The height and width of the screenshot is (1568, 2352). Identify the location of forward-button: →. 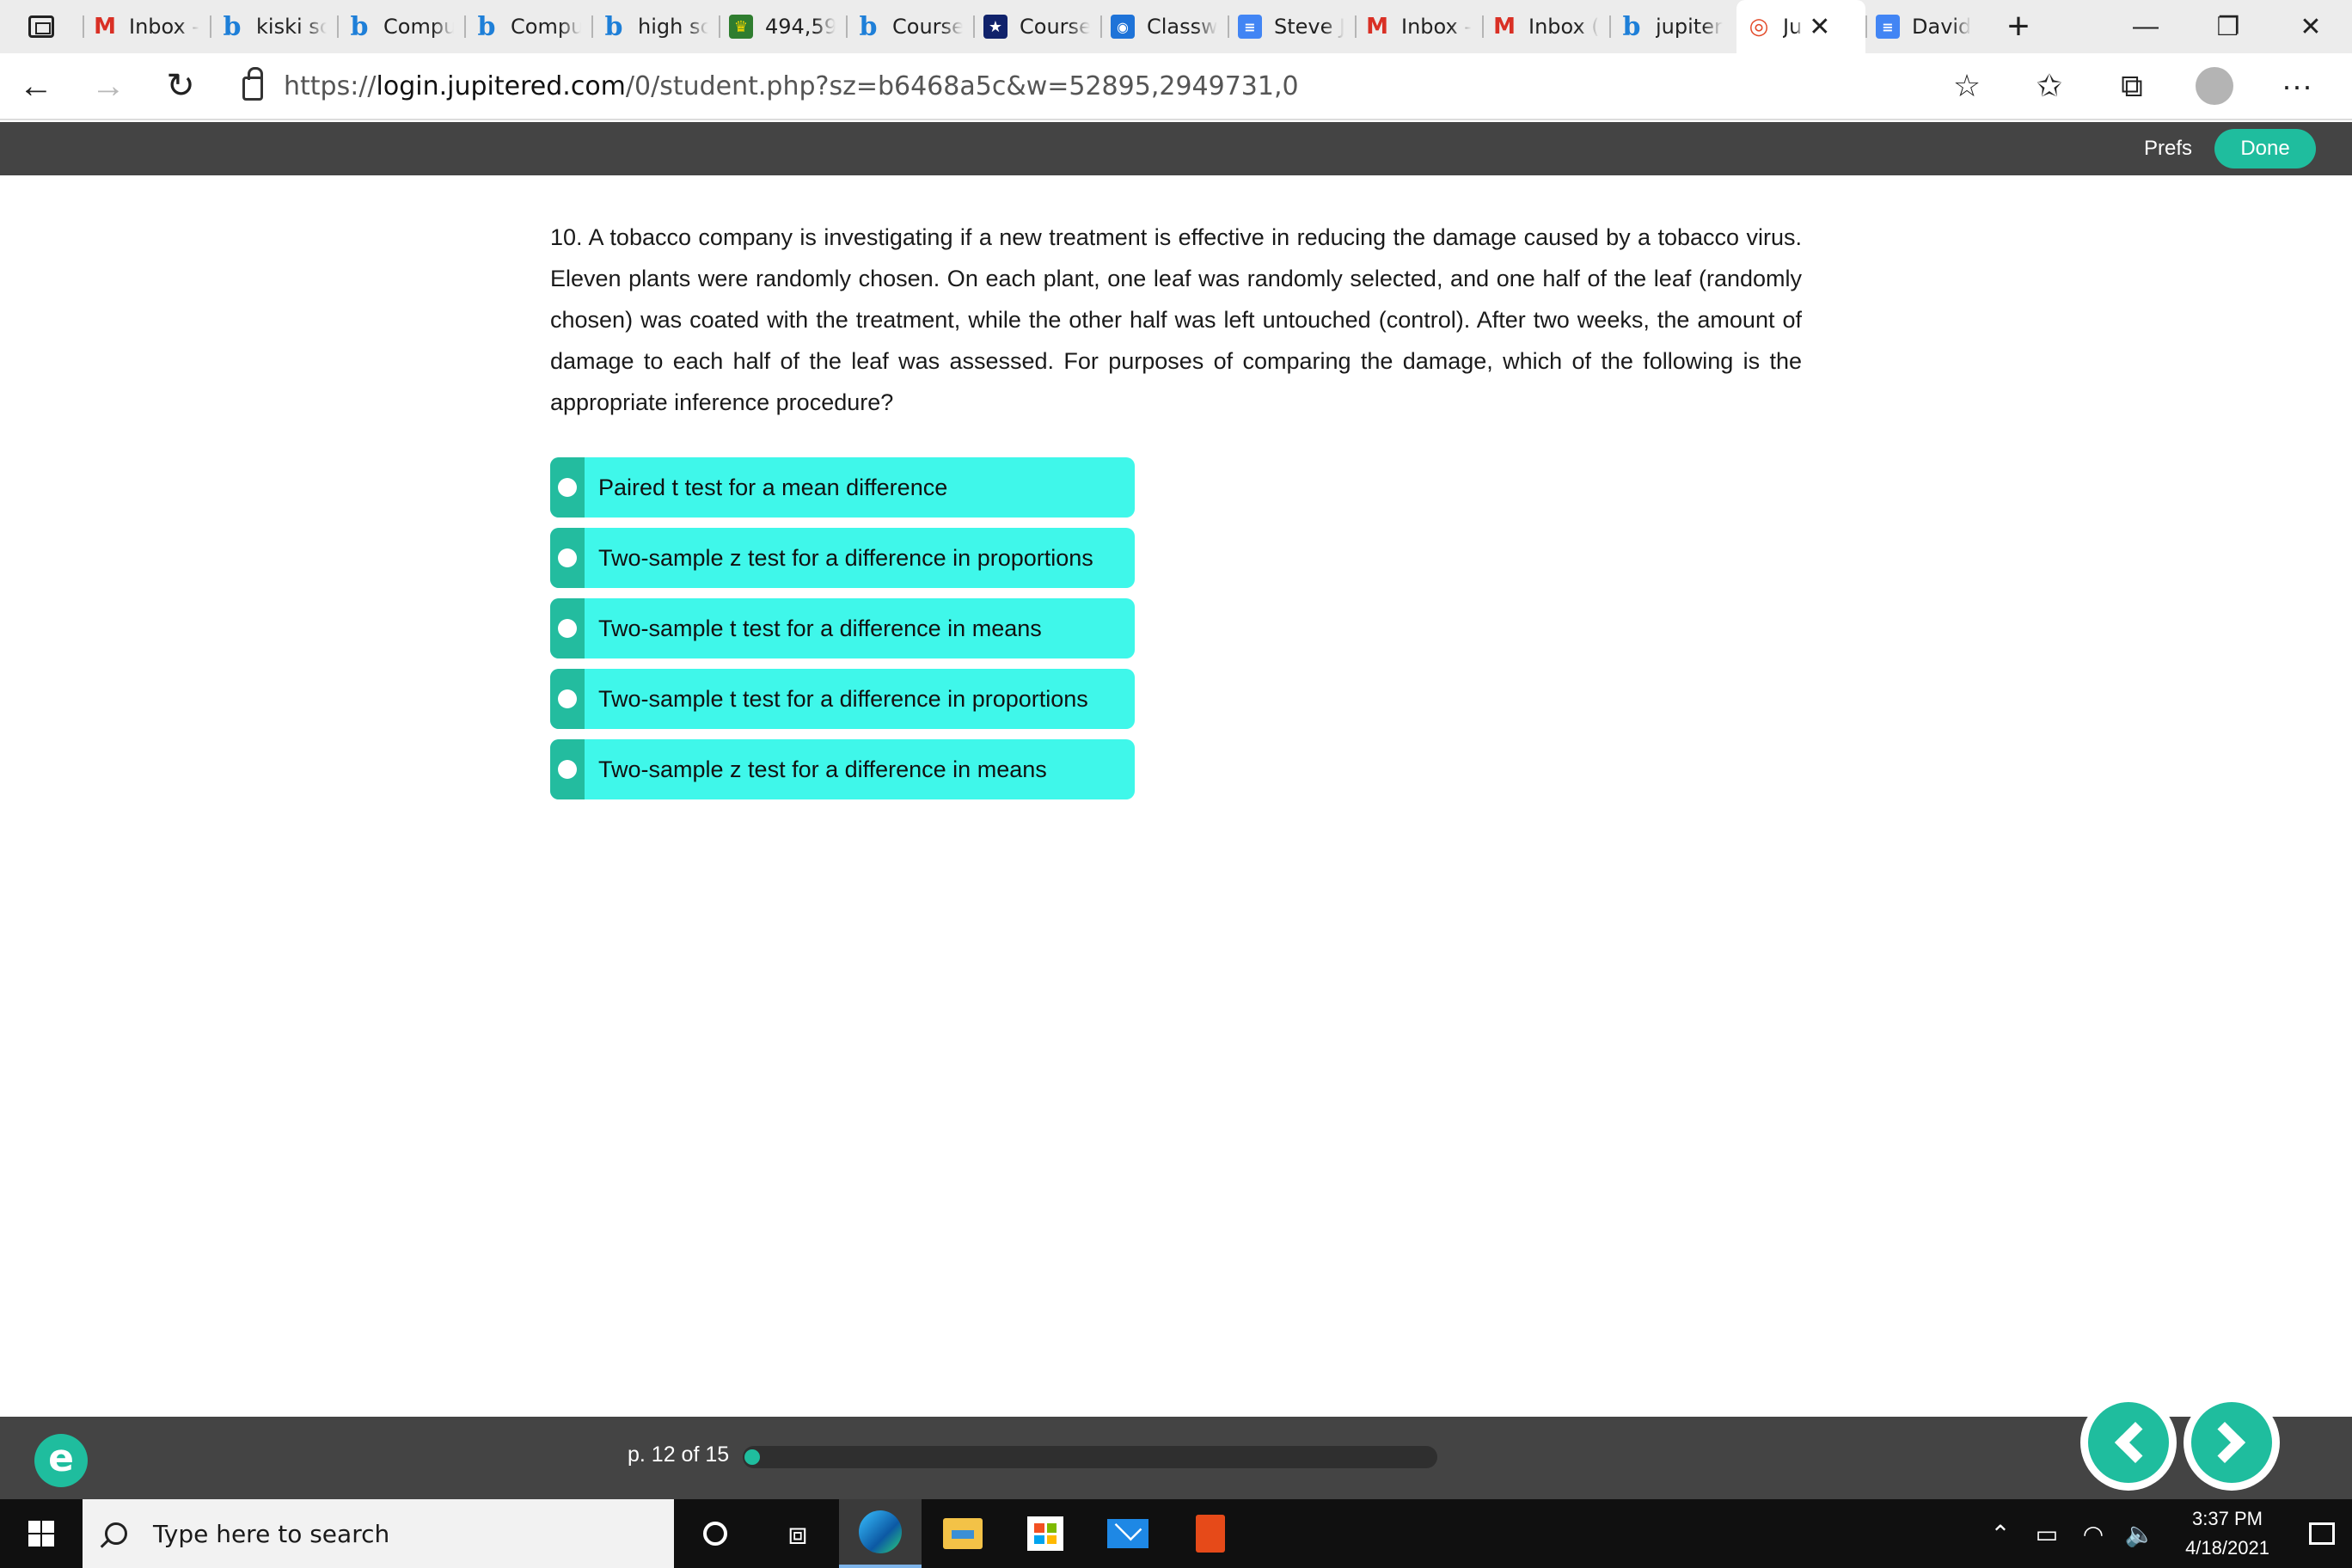
(108, 85).